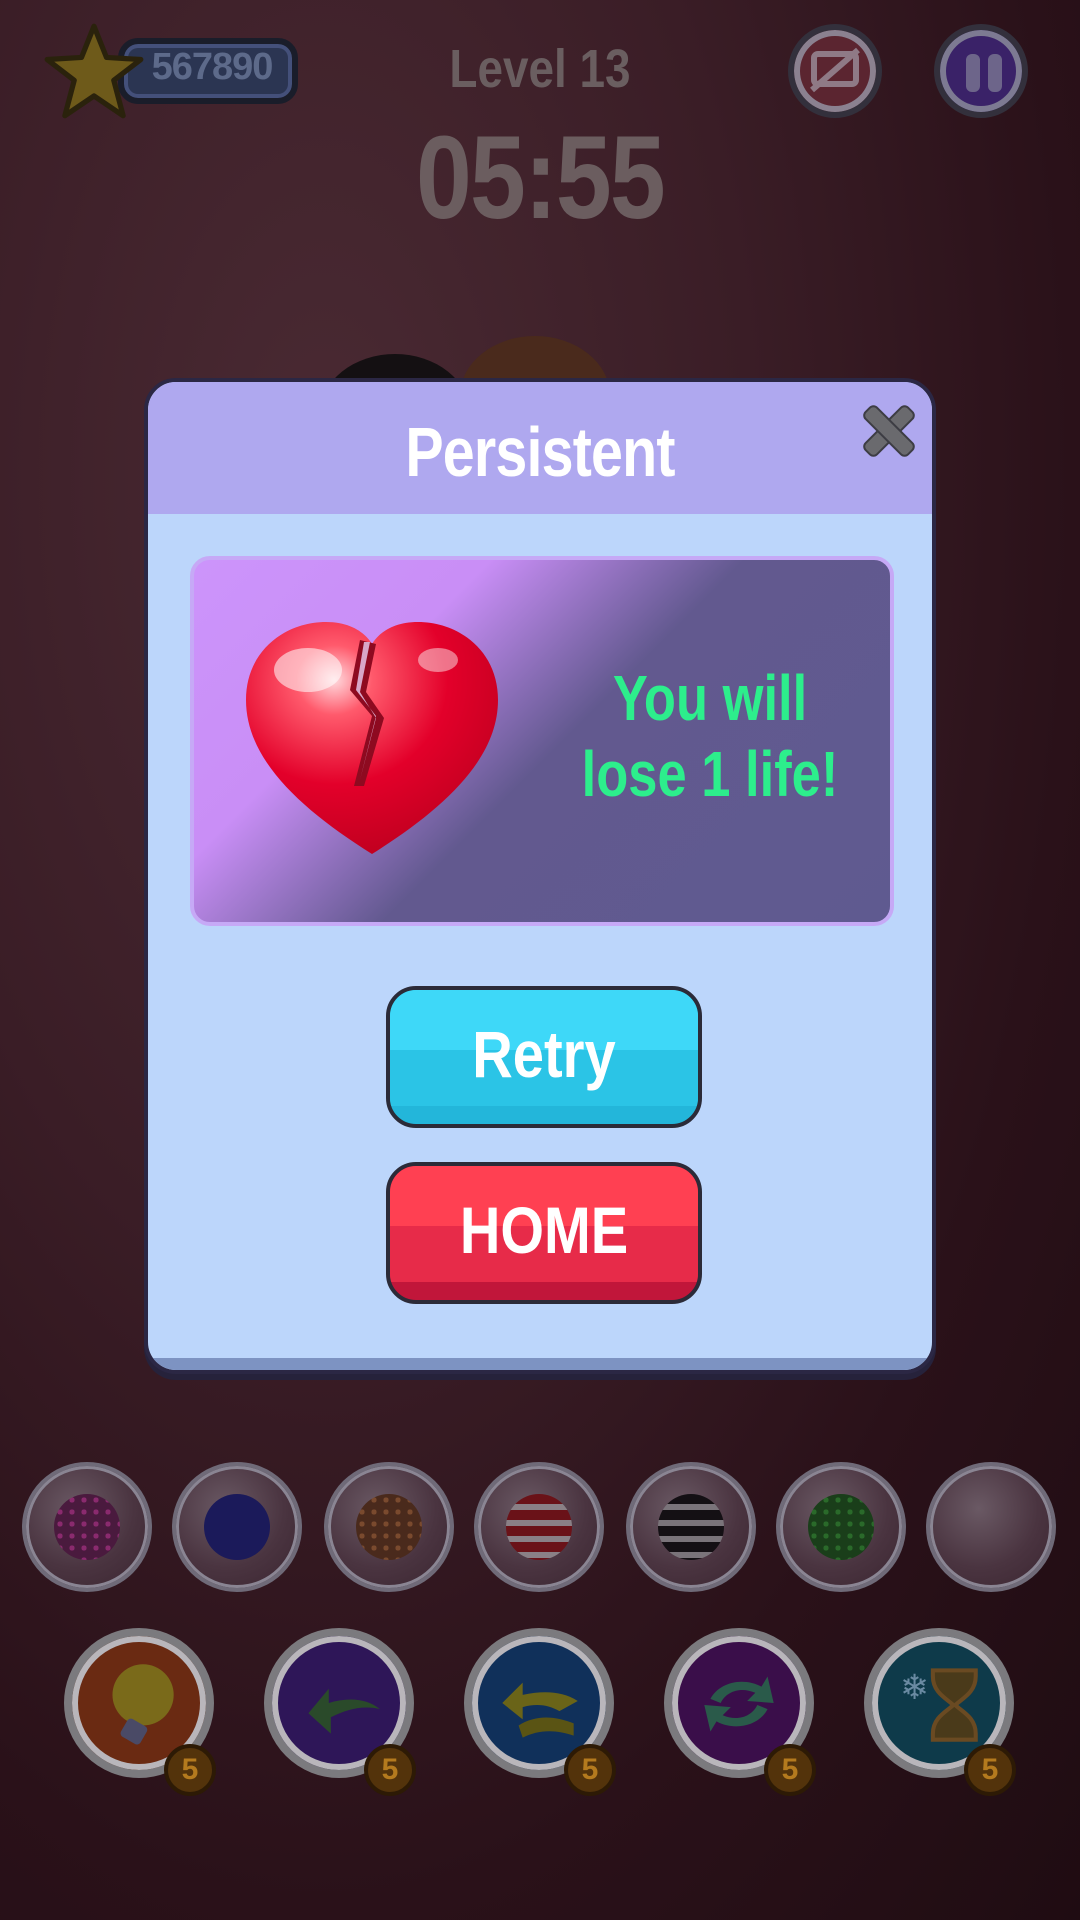 This screenshot has width=1080, height=1920. I want to click on message-line-1: You will, so click(710, 698).